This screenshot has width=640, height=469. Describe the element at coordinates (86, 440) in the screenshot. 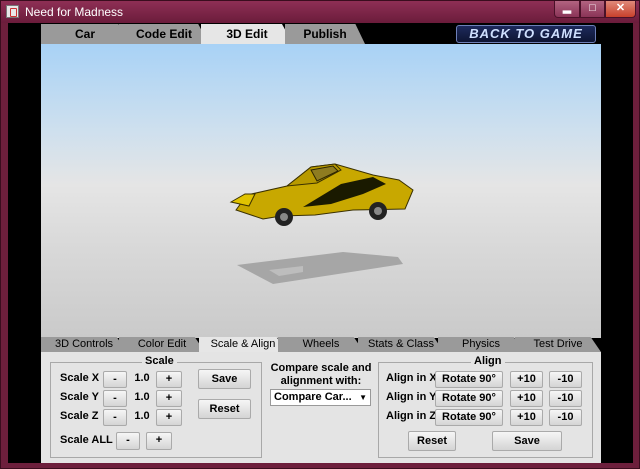

I see `scale-all-label: Scale ALL` at that location.